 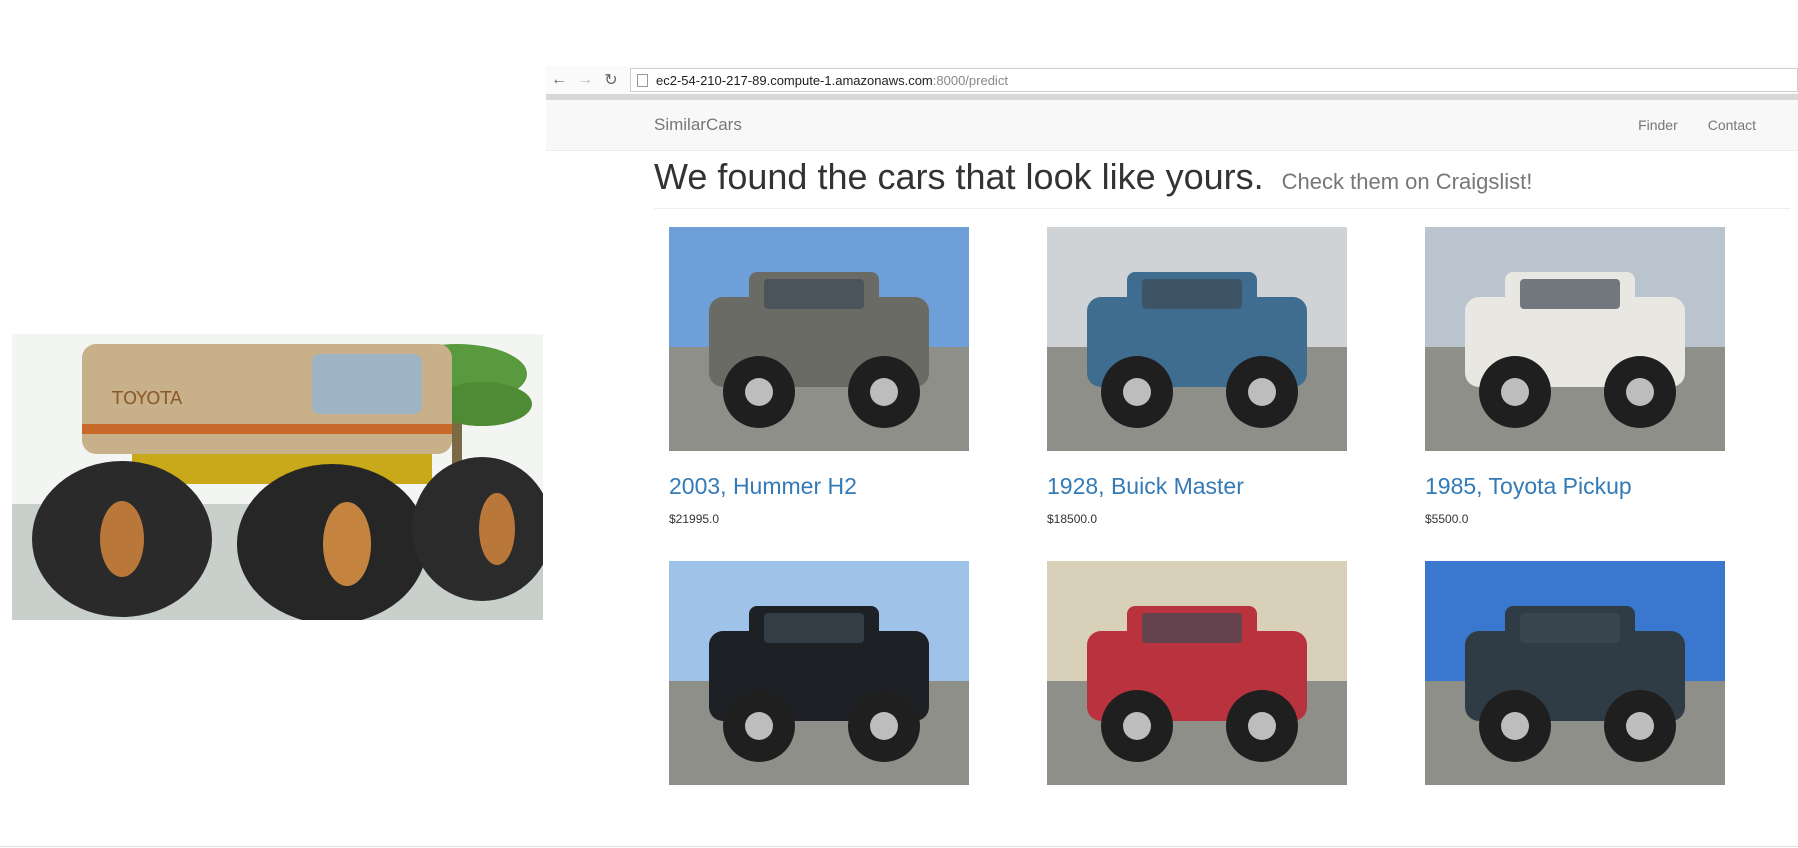 I want to click on query-car-image: TOYOTA, so click(x=277, y=477).